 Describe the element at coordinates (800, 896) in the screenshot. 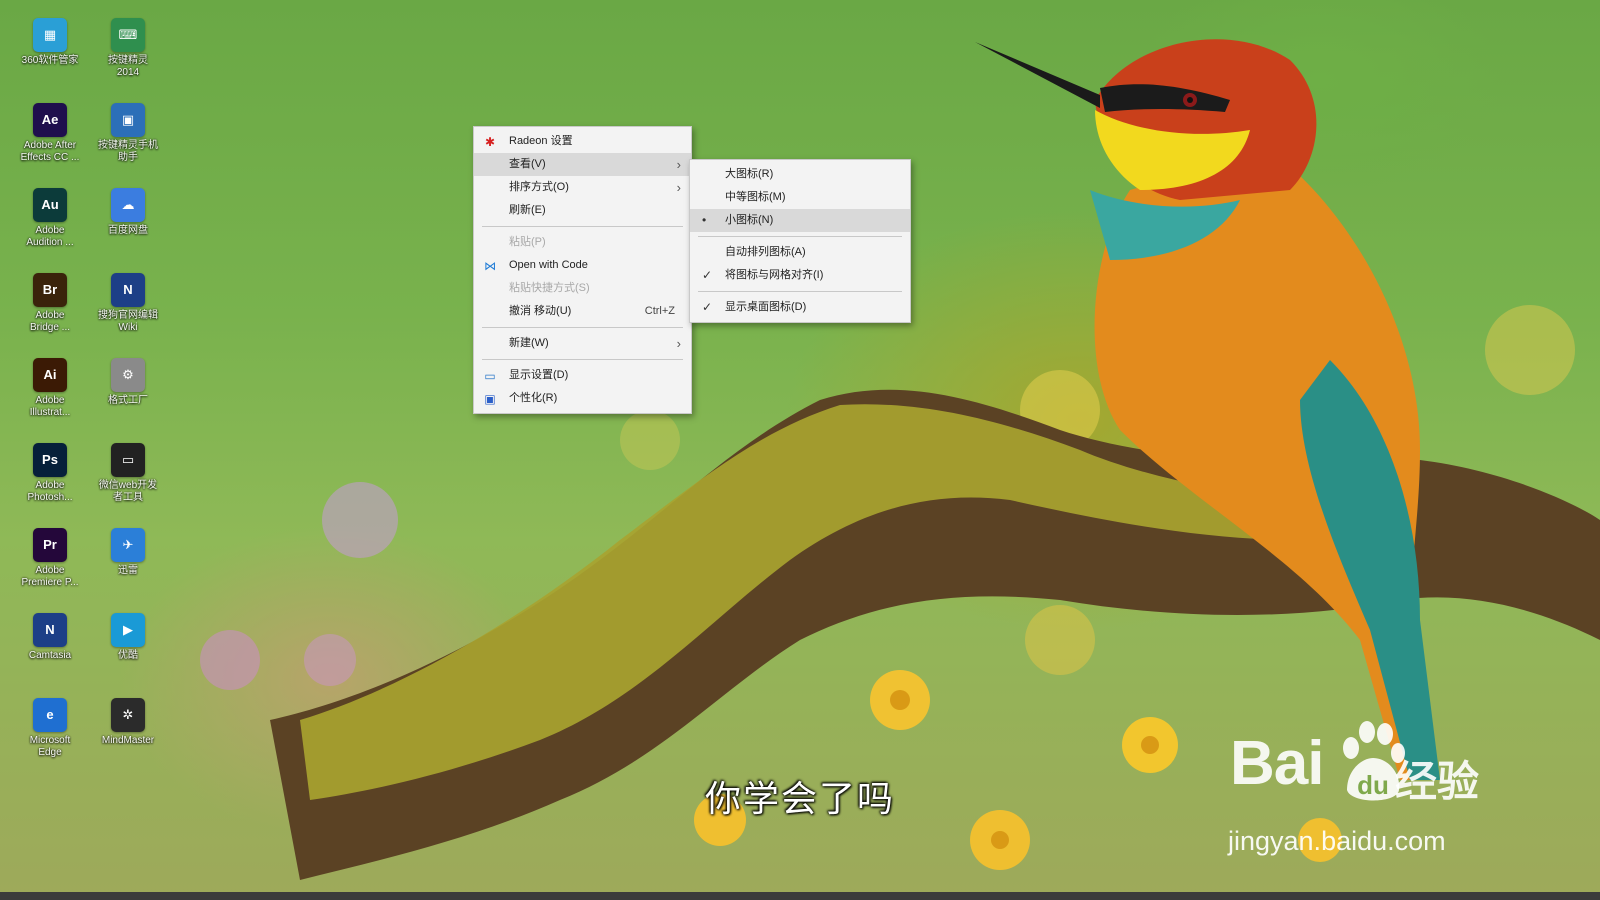

I see `taskbar-edge` at that location.